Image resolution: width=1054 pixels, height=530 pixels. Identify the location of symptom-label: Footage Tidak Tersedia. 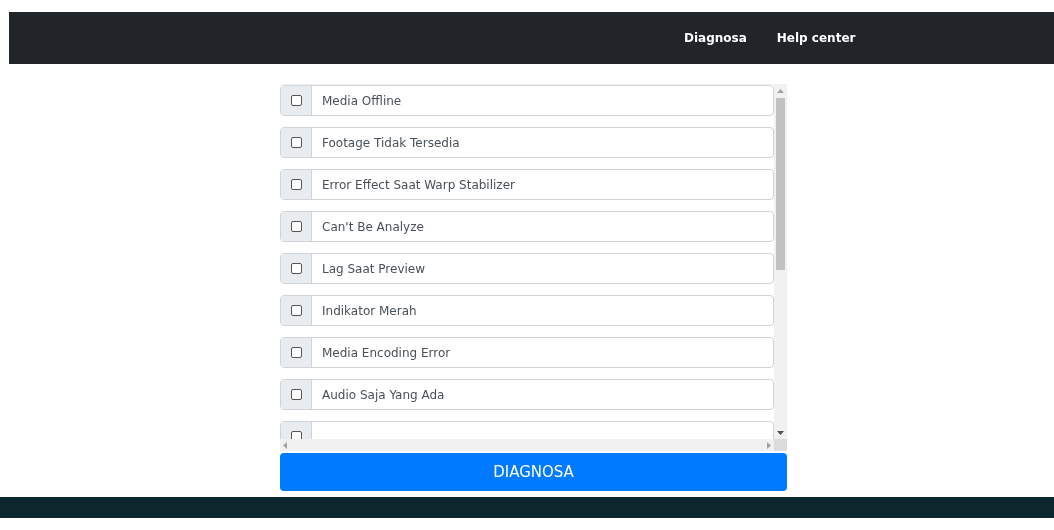
(391, 143).